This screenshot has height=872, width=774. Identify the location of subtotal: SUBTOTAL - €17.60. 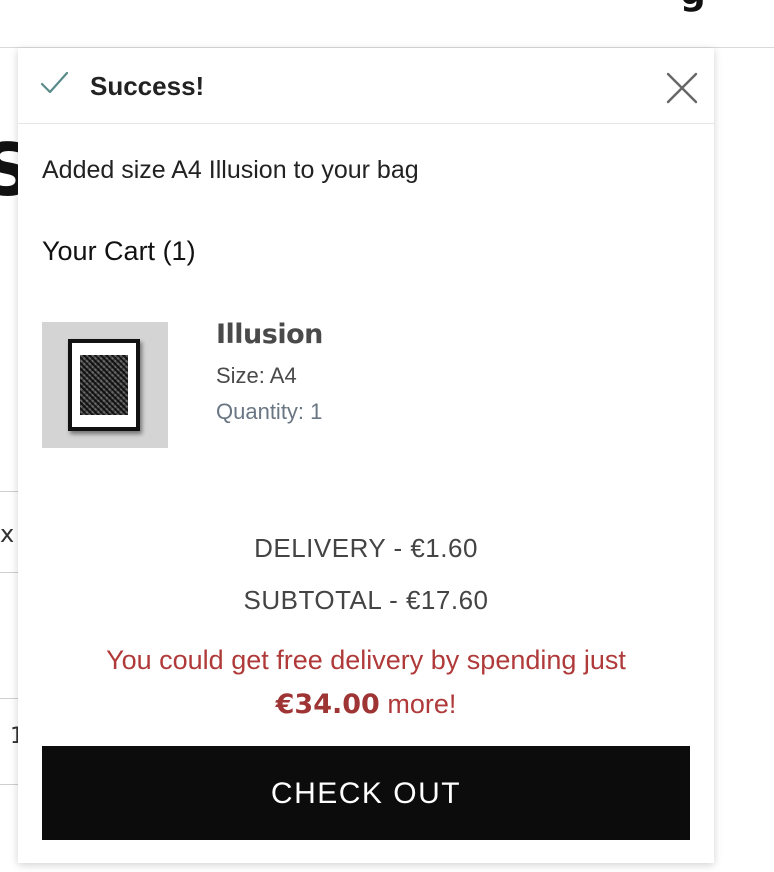
(366, 600).